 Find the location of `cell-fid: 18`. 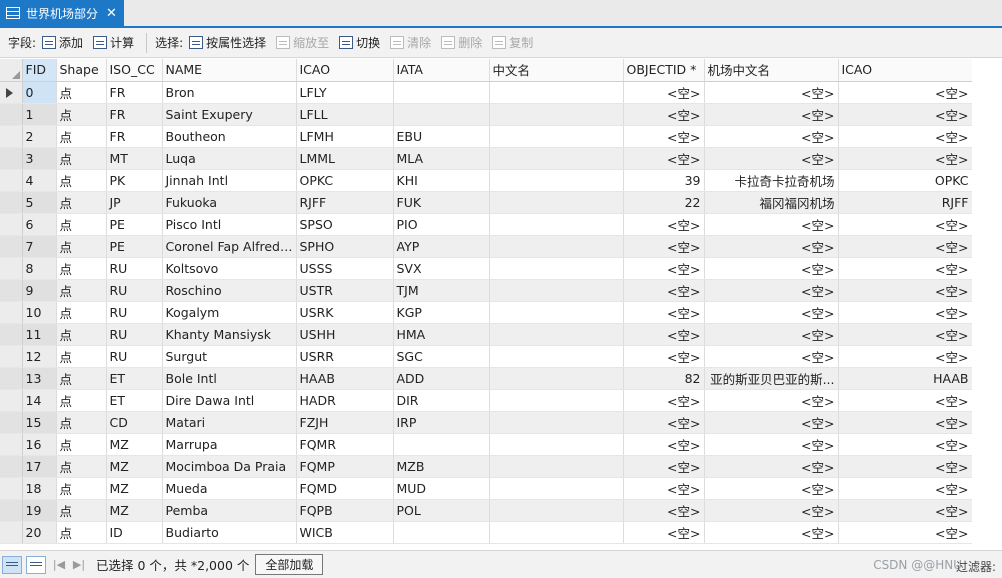

cell-fid: 18 is located at coordinates (39, 488).